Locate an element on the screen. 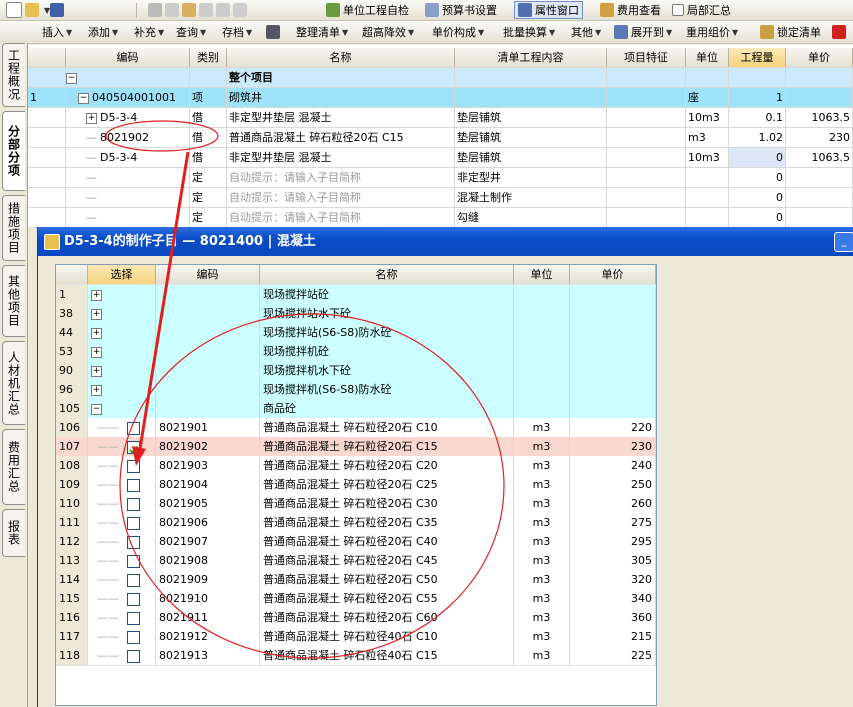 This screenshot has height=707, width=853. annotation-ellipse-small is located at coordinates (162, 136).